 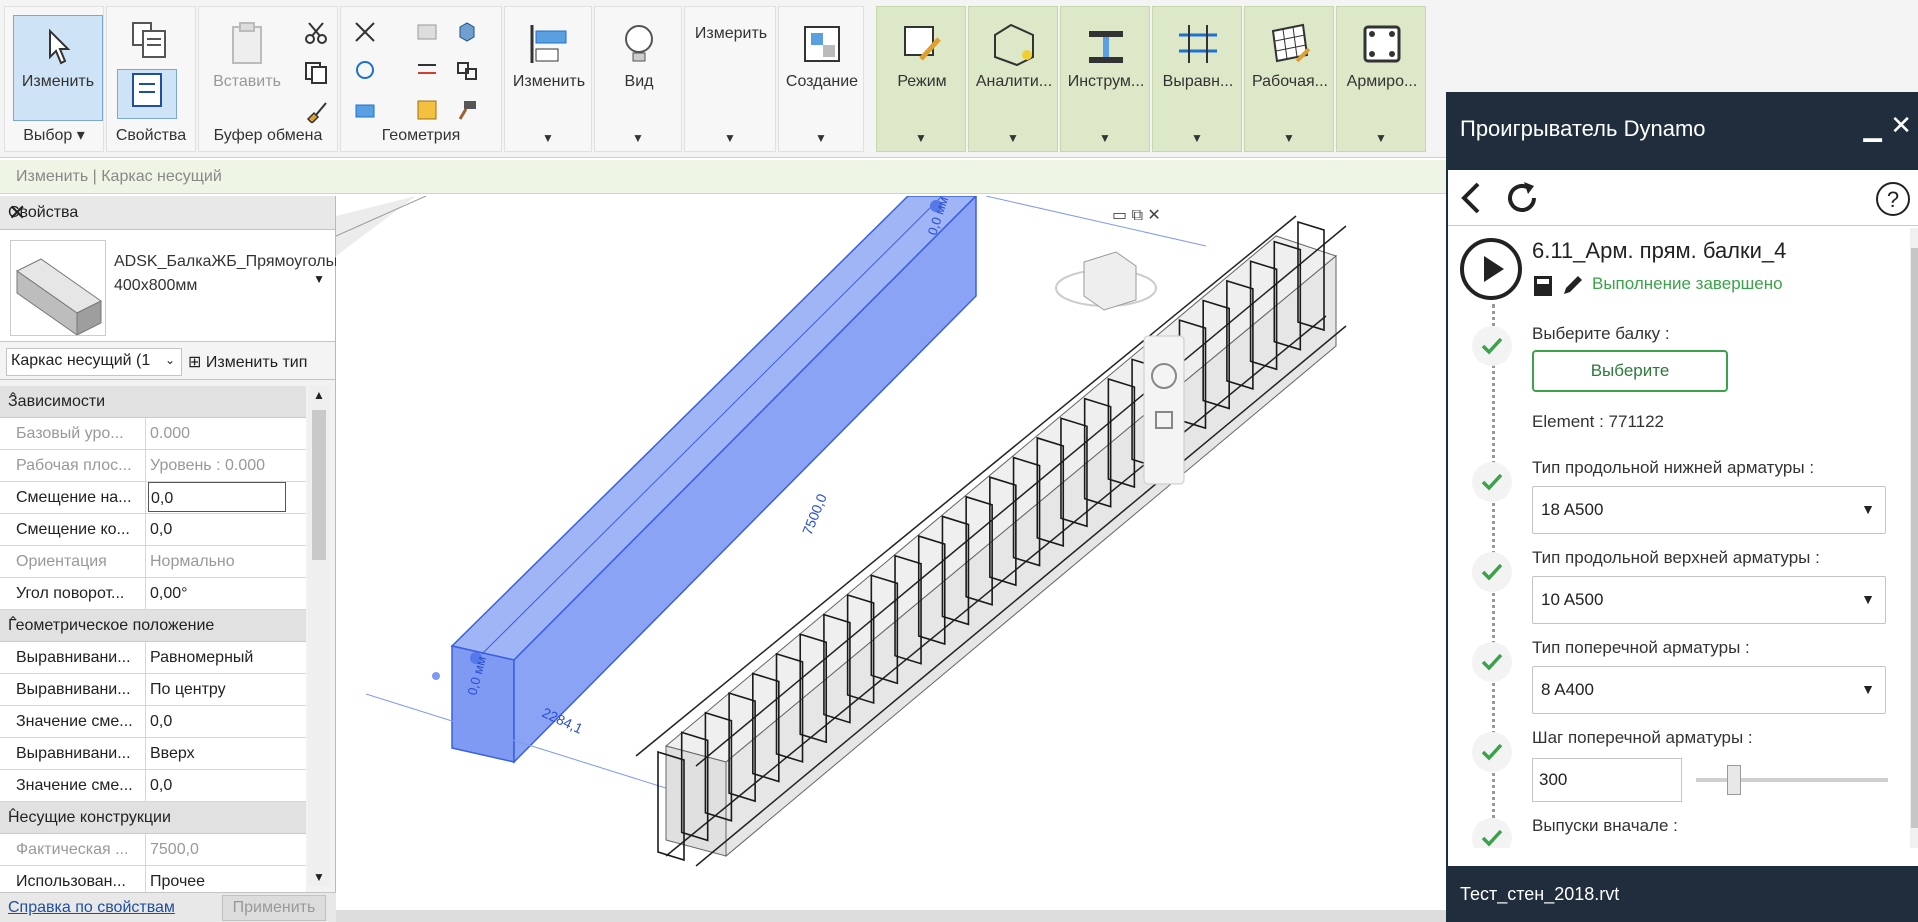 I want to click on hammer-button, so click(x=467, y=112).